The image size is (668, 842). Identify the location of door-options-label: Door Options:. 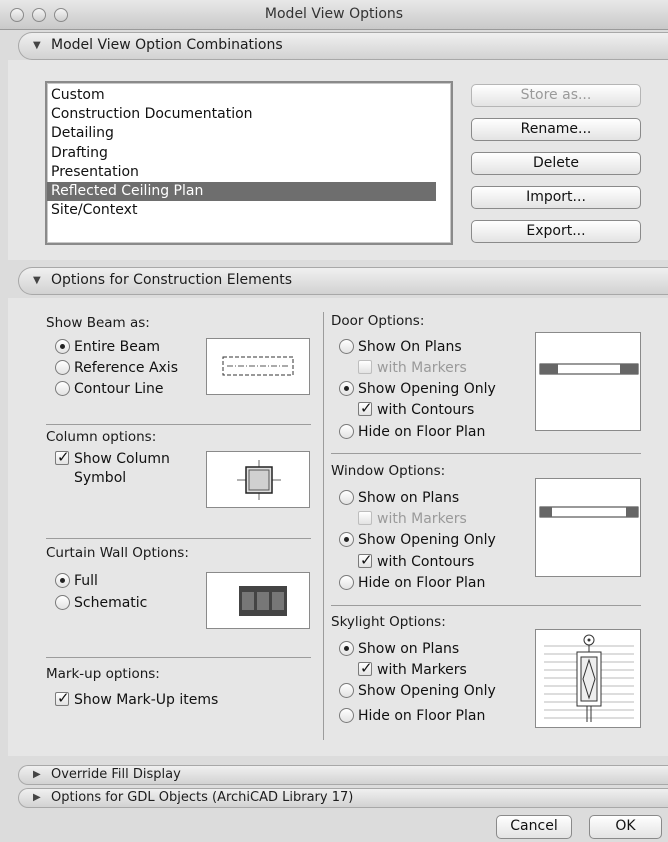
(378, 321).